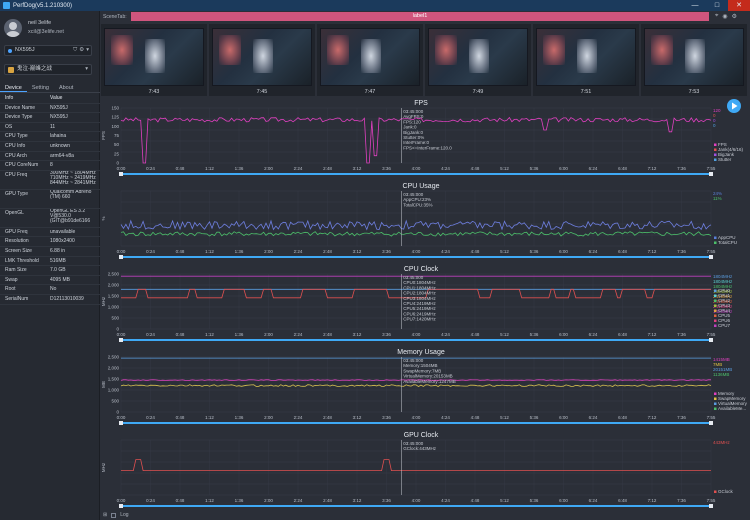 This screenshot has width=750, height=520. What do you see at coordinates (67, 298) in the screenshot?
I see `info-value: D12113010039` at bounding box center [67, 298].